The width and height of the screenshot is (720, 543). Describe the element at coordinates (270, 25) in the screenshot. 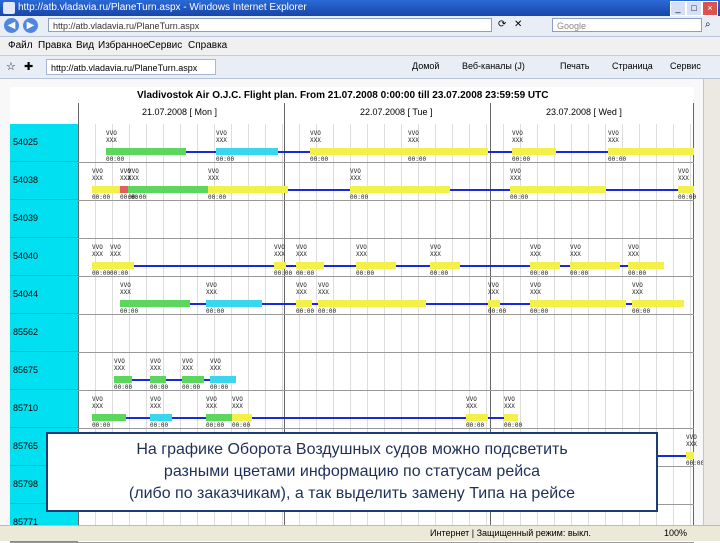

I see `url-input: http://atb.vladavia.ru/PlaneTurn.aspx` at that location.